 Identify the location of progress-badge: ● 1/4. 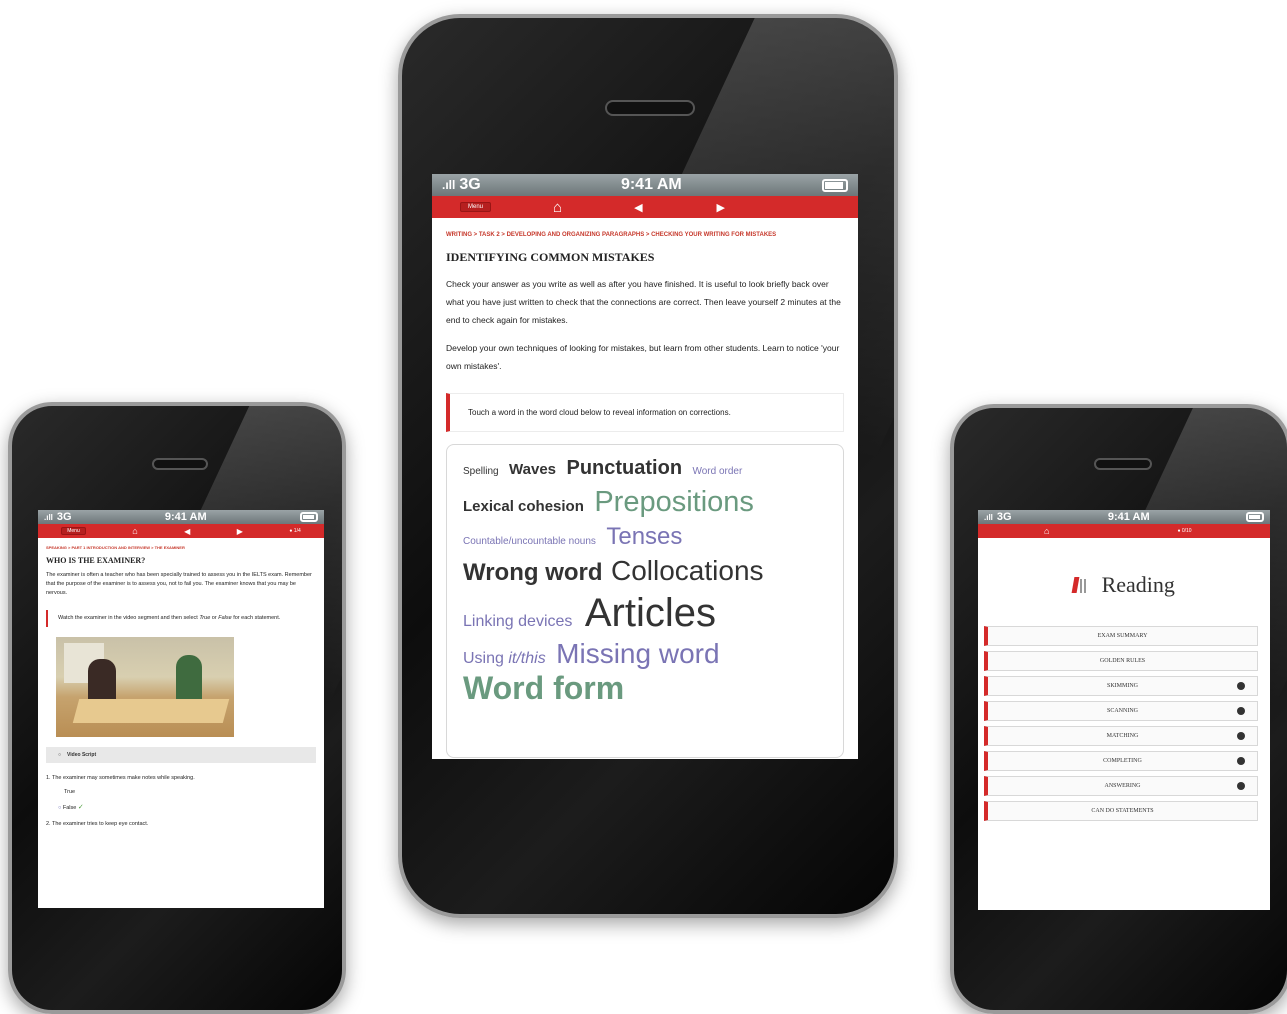
(295, 531).